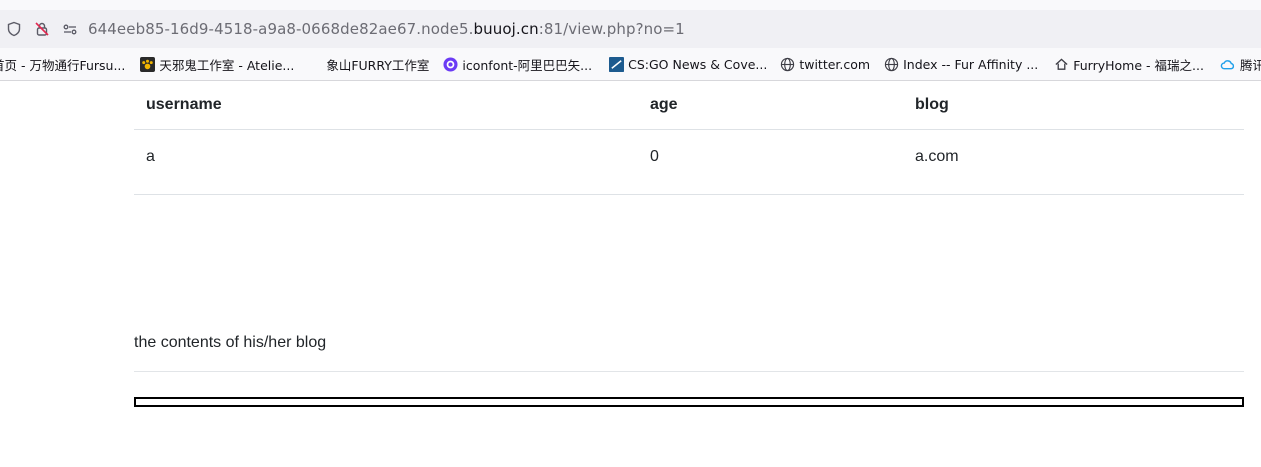  What do you see at coordinates (42, 29) in the screenshot?
I see `insecure-lock-icon` at bounding box center [42, 29].